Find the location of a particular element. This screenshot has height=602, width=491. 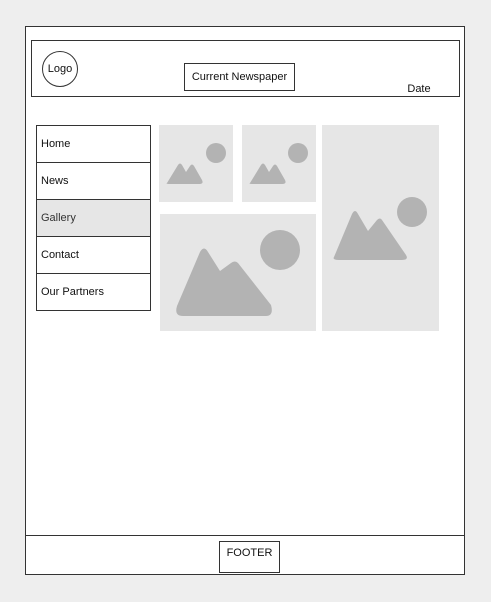

nav-item-label: News is located at coordinates (55, 181).